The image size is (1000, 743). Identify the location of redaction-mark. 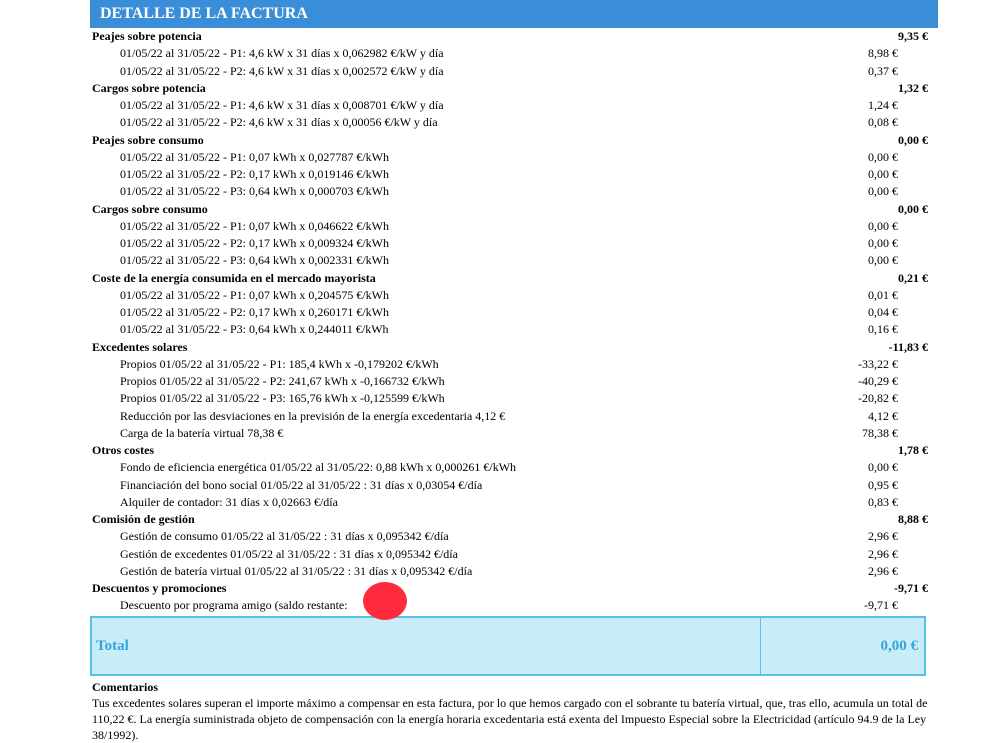
(385, 601).